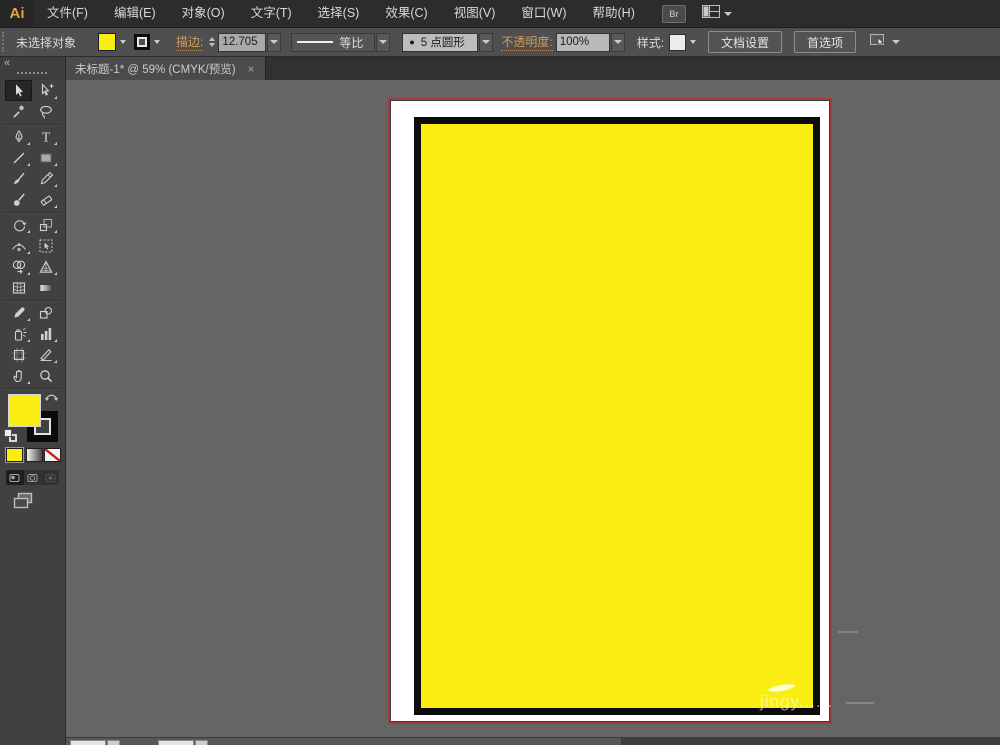 This screenshot has width=1000, height=745. I want to click on slice-icon, so click(46, 355).